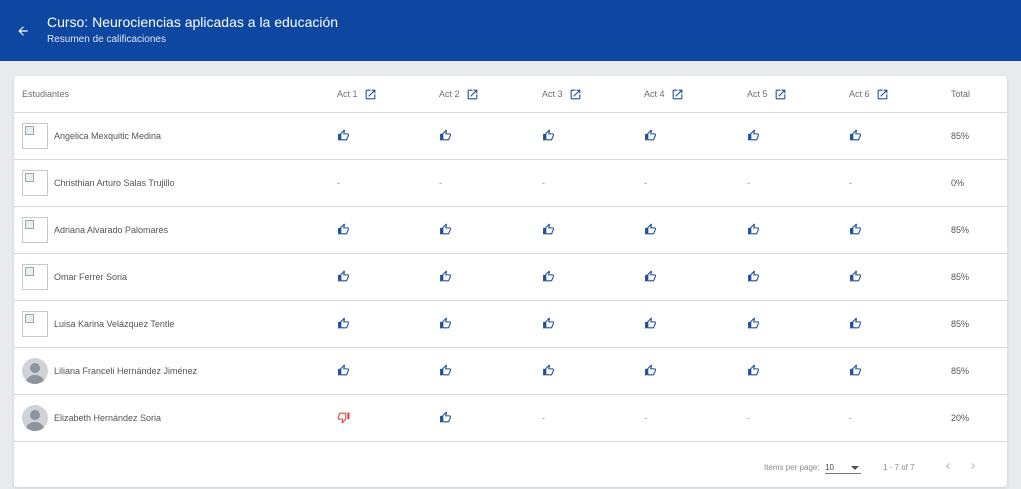  I want to click on open-act-6-button, so click(882, 94).